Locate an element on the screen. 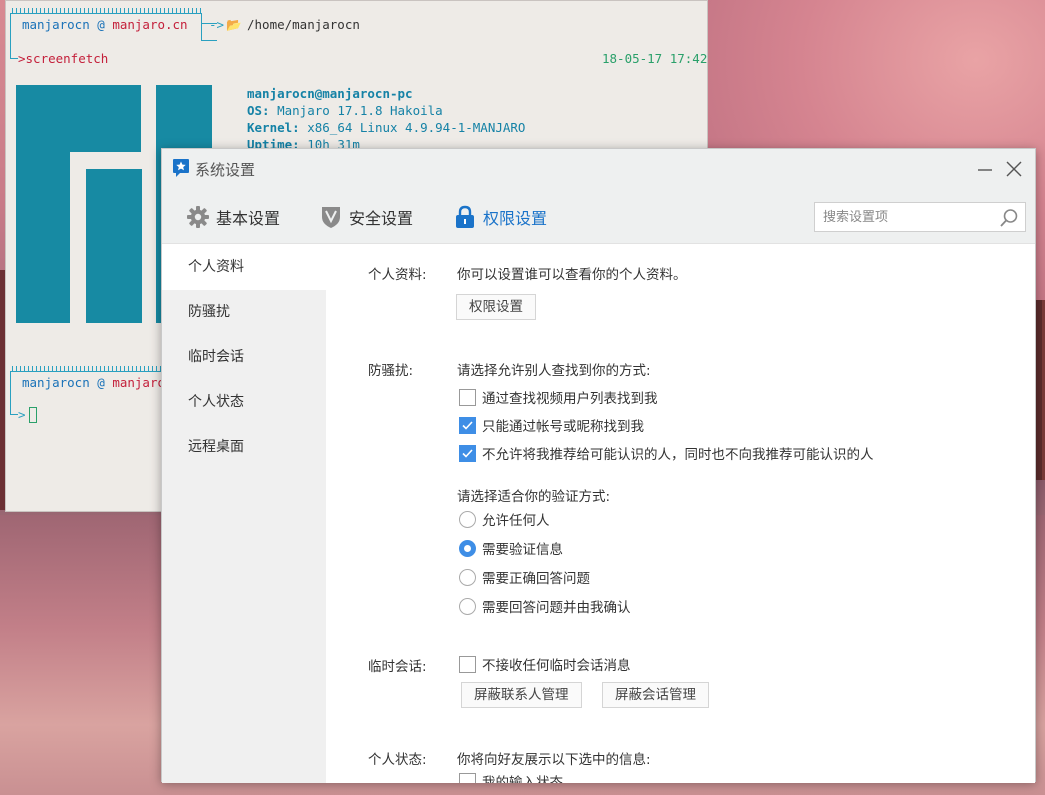 The height and width of the screenshot is (795, 1045). permission-settings-button: 权限设置 is located at coordinates (496, 307).